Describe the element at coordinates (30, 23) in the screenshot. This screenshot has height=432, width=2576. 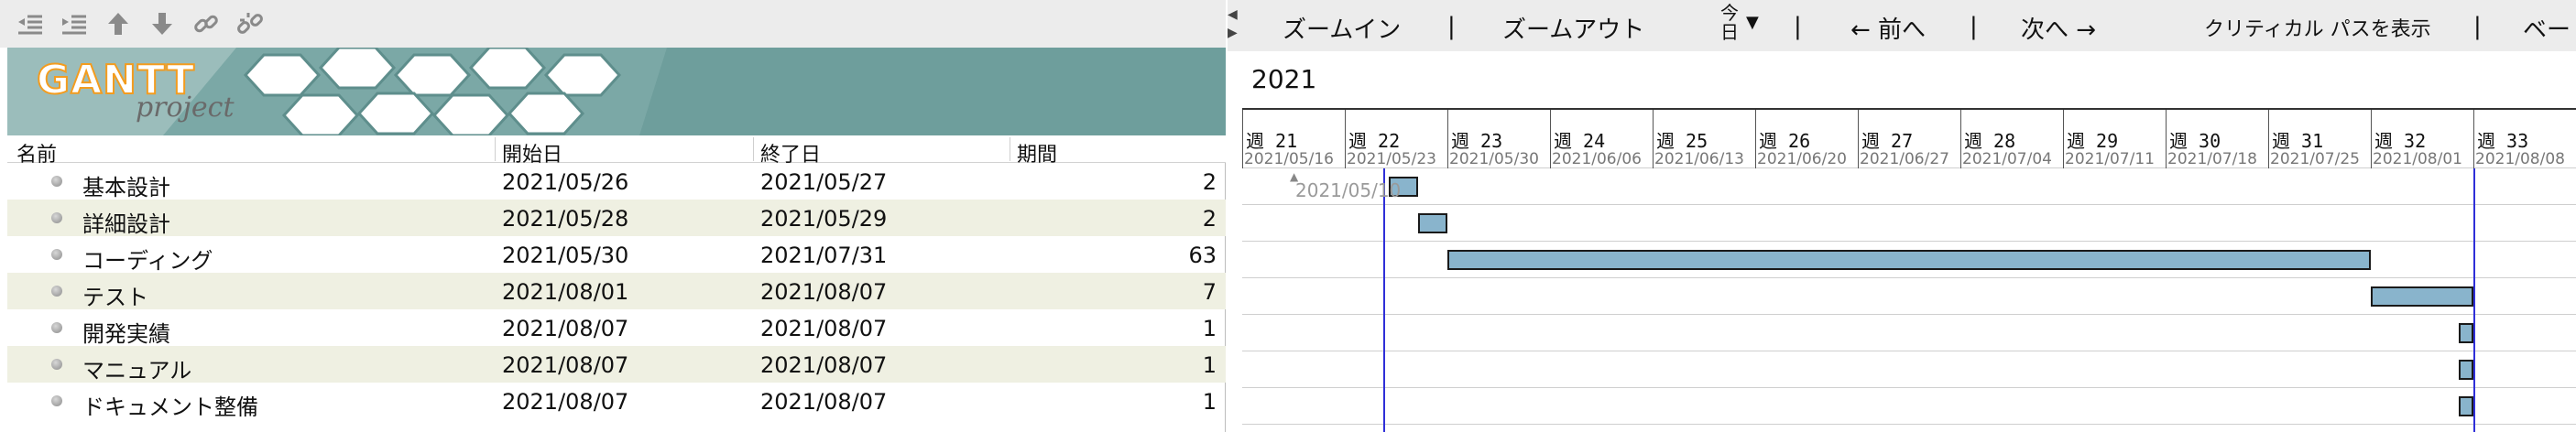
I see `outdent-icon` at that location.